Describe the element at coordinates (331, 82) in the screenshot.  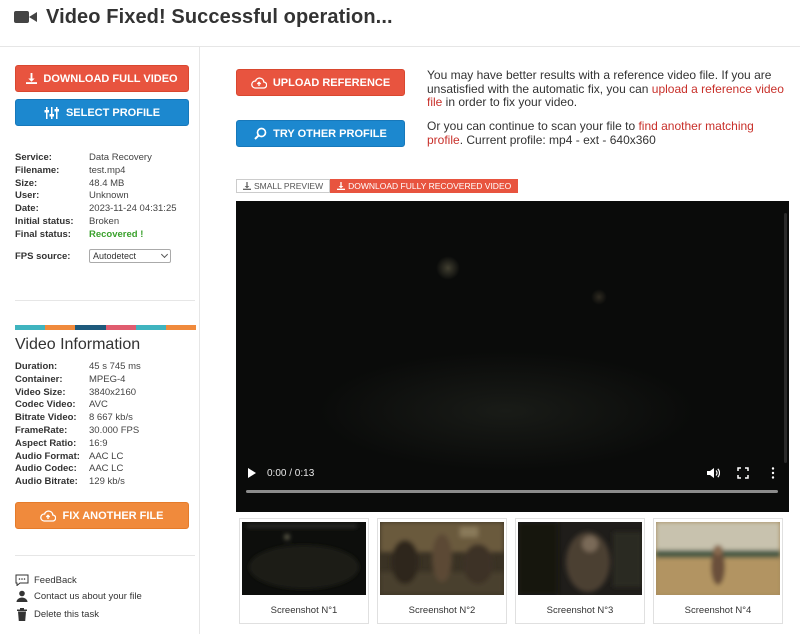
I see `upload-reference-label: UPLOAD REFERENCE` at that location.